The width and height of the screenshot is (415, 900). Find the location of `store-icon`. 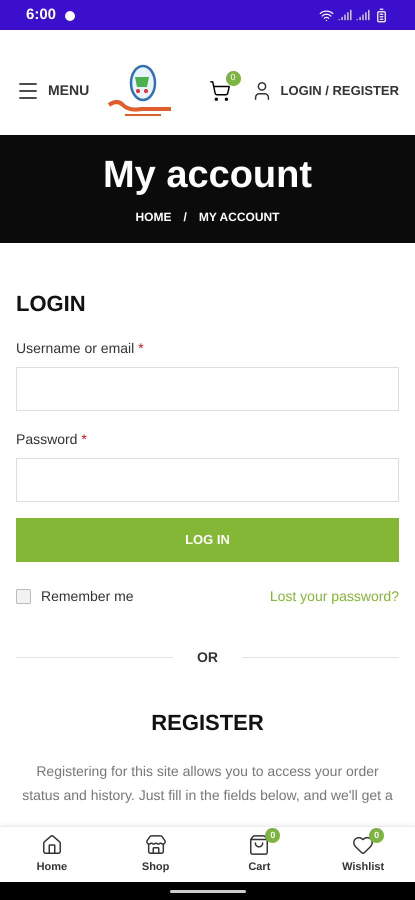

store-icon is located at coordinates (155, 845).